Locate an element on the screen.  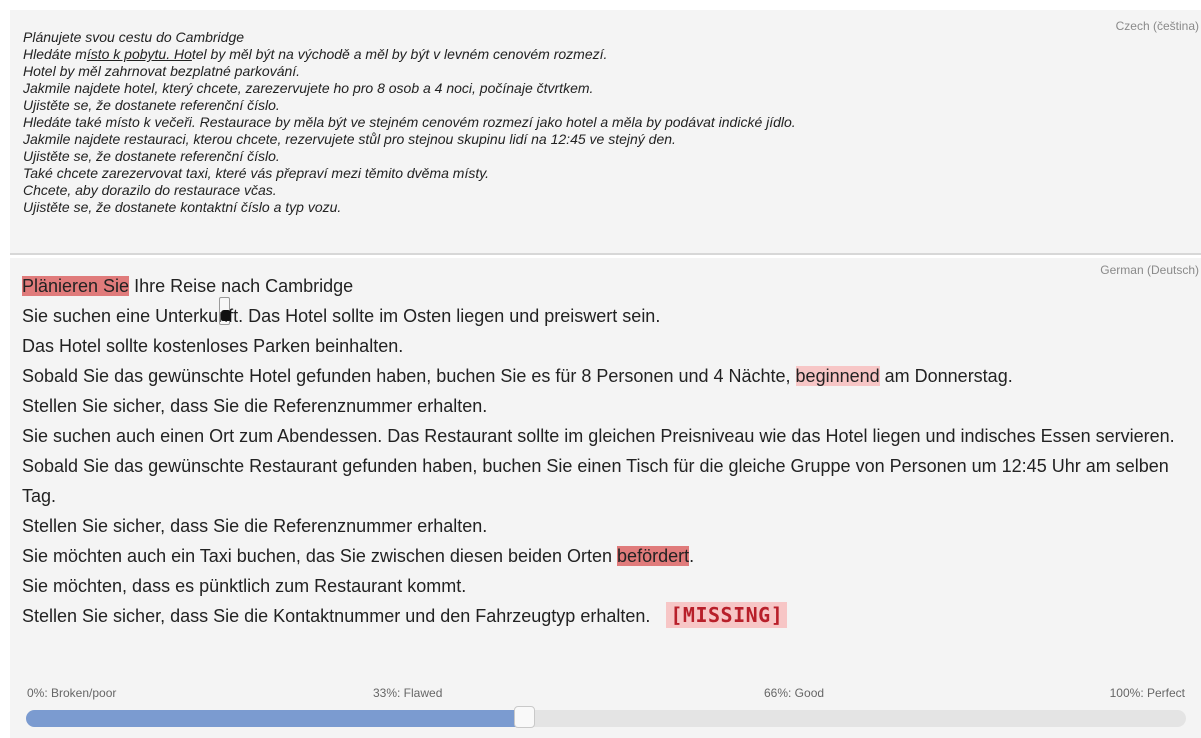
slider-track is located at coordinates (606, 718).